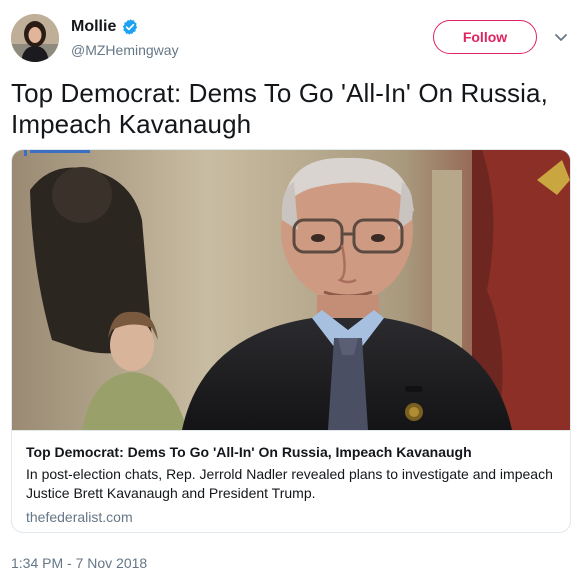 Image resolution: width=577 pixels, height=578 pixels. I want to click on name-row: Mollie, so click(105, 27).